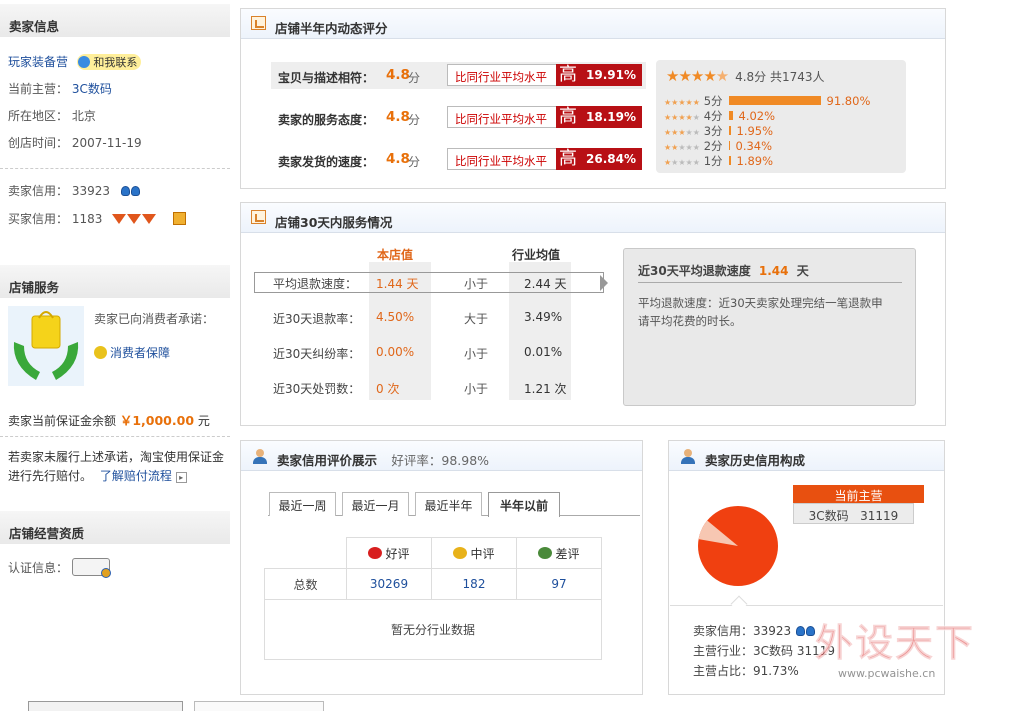  Describe the element at coordinates (887, 673) in the screenshot. I see `watermark-url: www.pcwaishe.cn` at that location.